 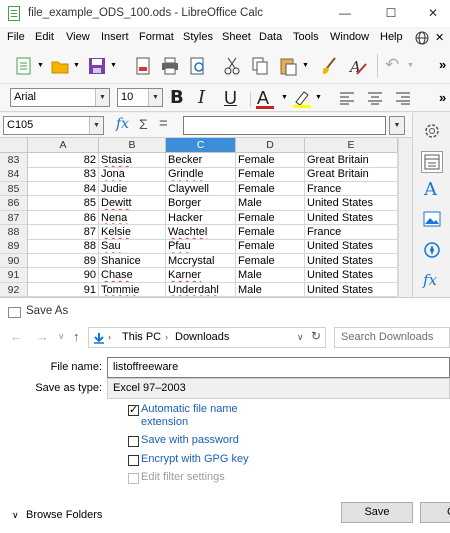 I want to click on refresh-icon: ↻, so click(x=316, y=336).